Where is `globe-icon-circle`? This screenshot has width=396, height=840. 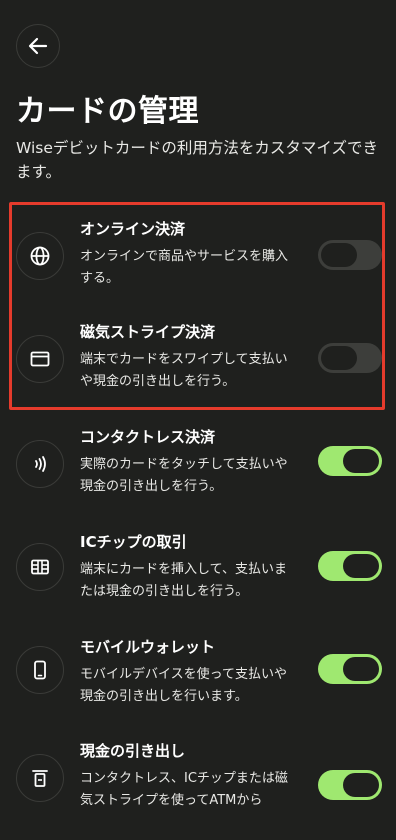 globe-icon-circle is located at coordinates (40, 256).